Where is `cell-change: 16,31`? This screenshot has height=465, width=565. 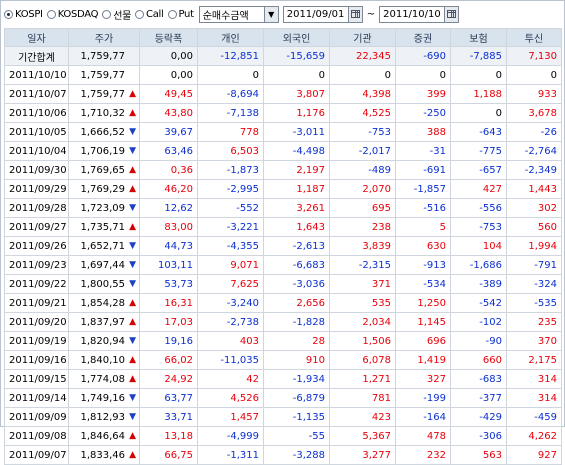
cell-change: 16,31 is located at coordinates (168, 303).